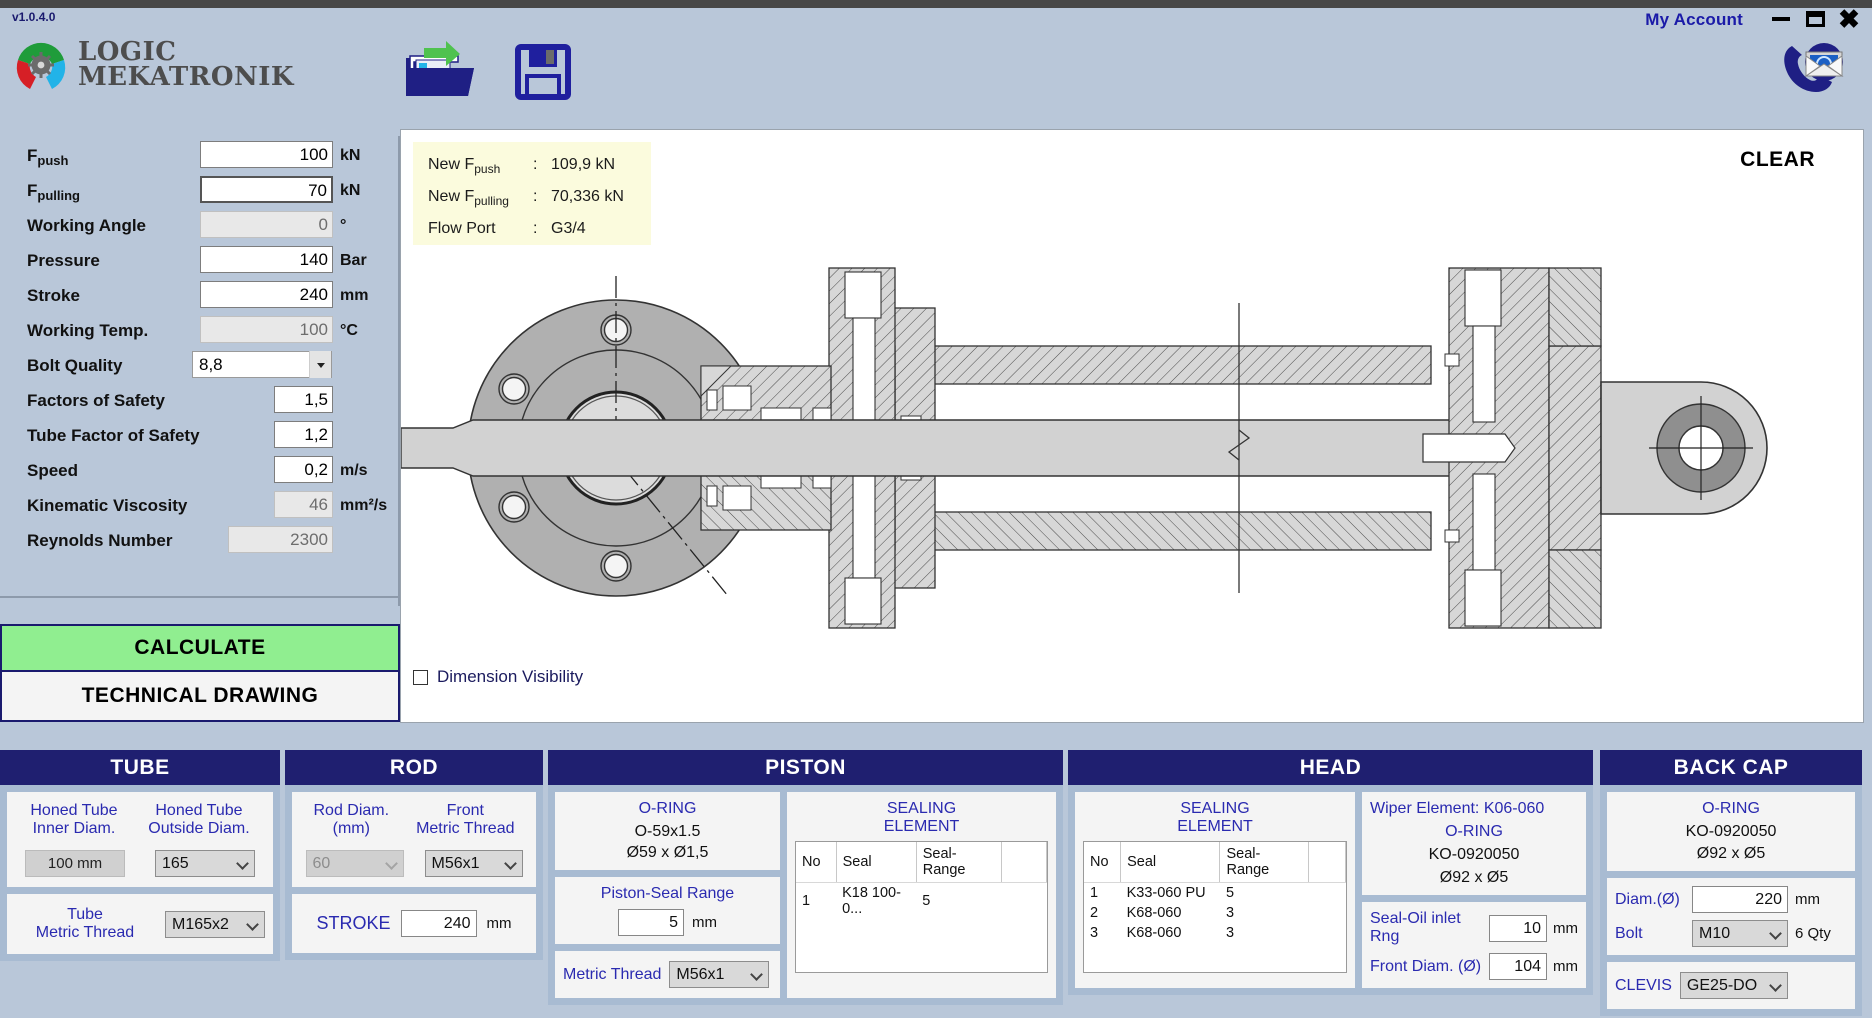  What do you see at coordinates (1474, 854) in the screenshot?
I see `head-oring-code: KO-0920050` at bounding box center [1474, 854].